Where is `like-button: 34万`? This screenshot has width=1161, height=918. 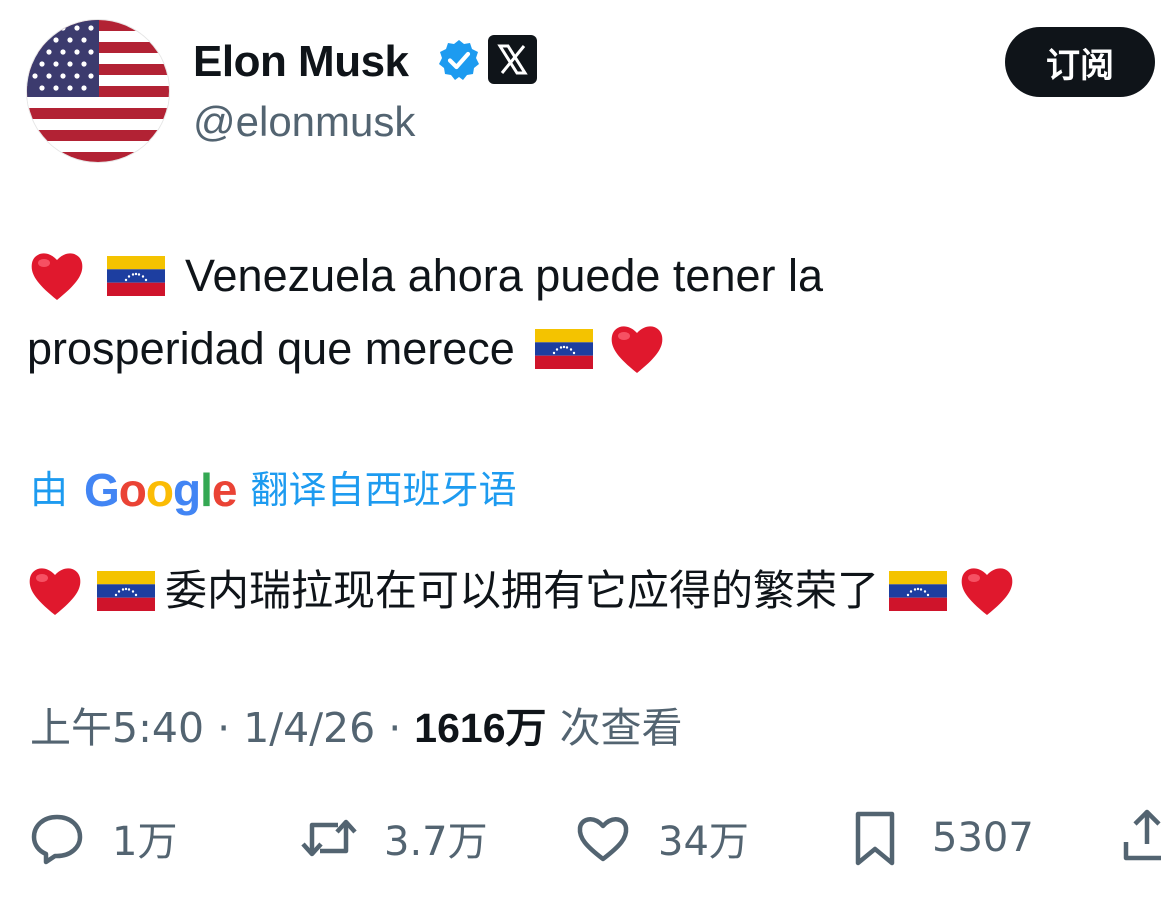 like-button: 34万 is located at coordinates (661, 838).